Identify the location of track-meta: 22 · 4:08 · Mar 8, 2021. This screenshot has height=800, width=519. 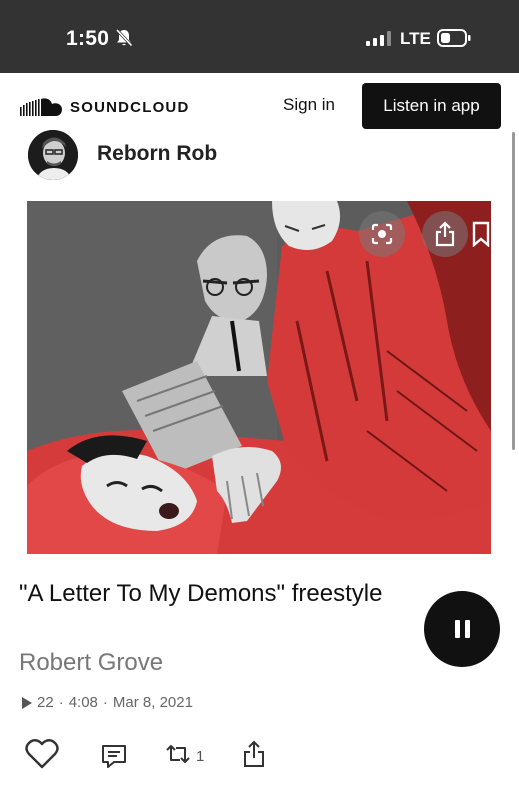
(107, 702).